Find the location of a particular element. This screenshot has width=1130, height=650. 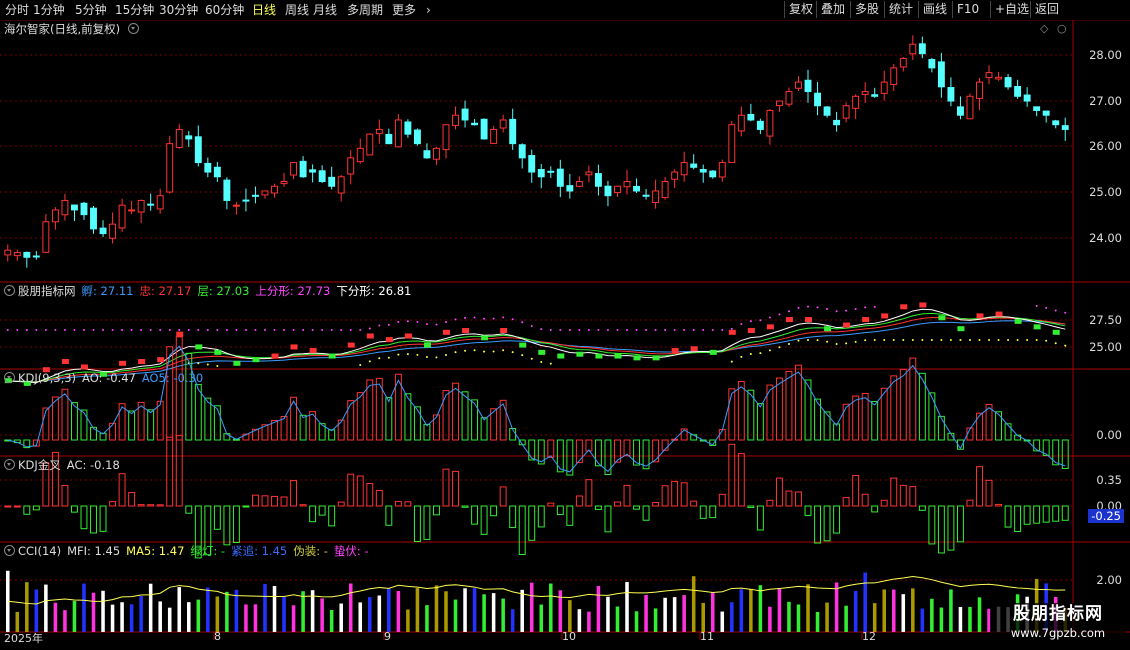

settings-dropdown-icon is located at coordinates (133, 28).